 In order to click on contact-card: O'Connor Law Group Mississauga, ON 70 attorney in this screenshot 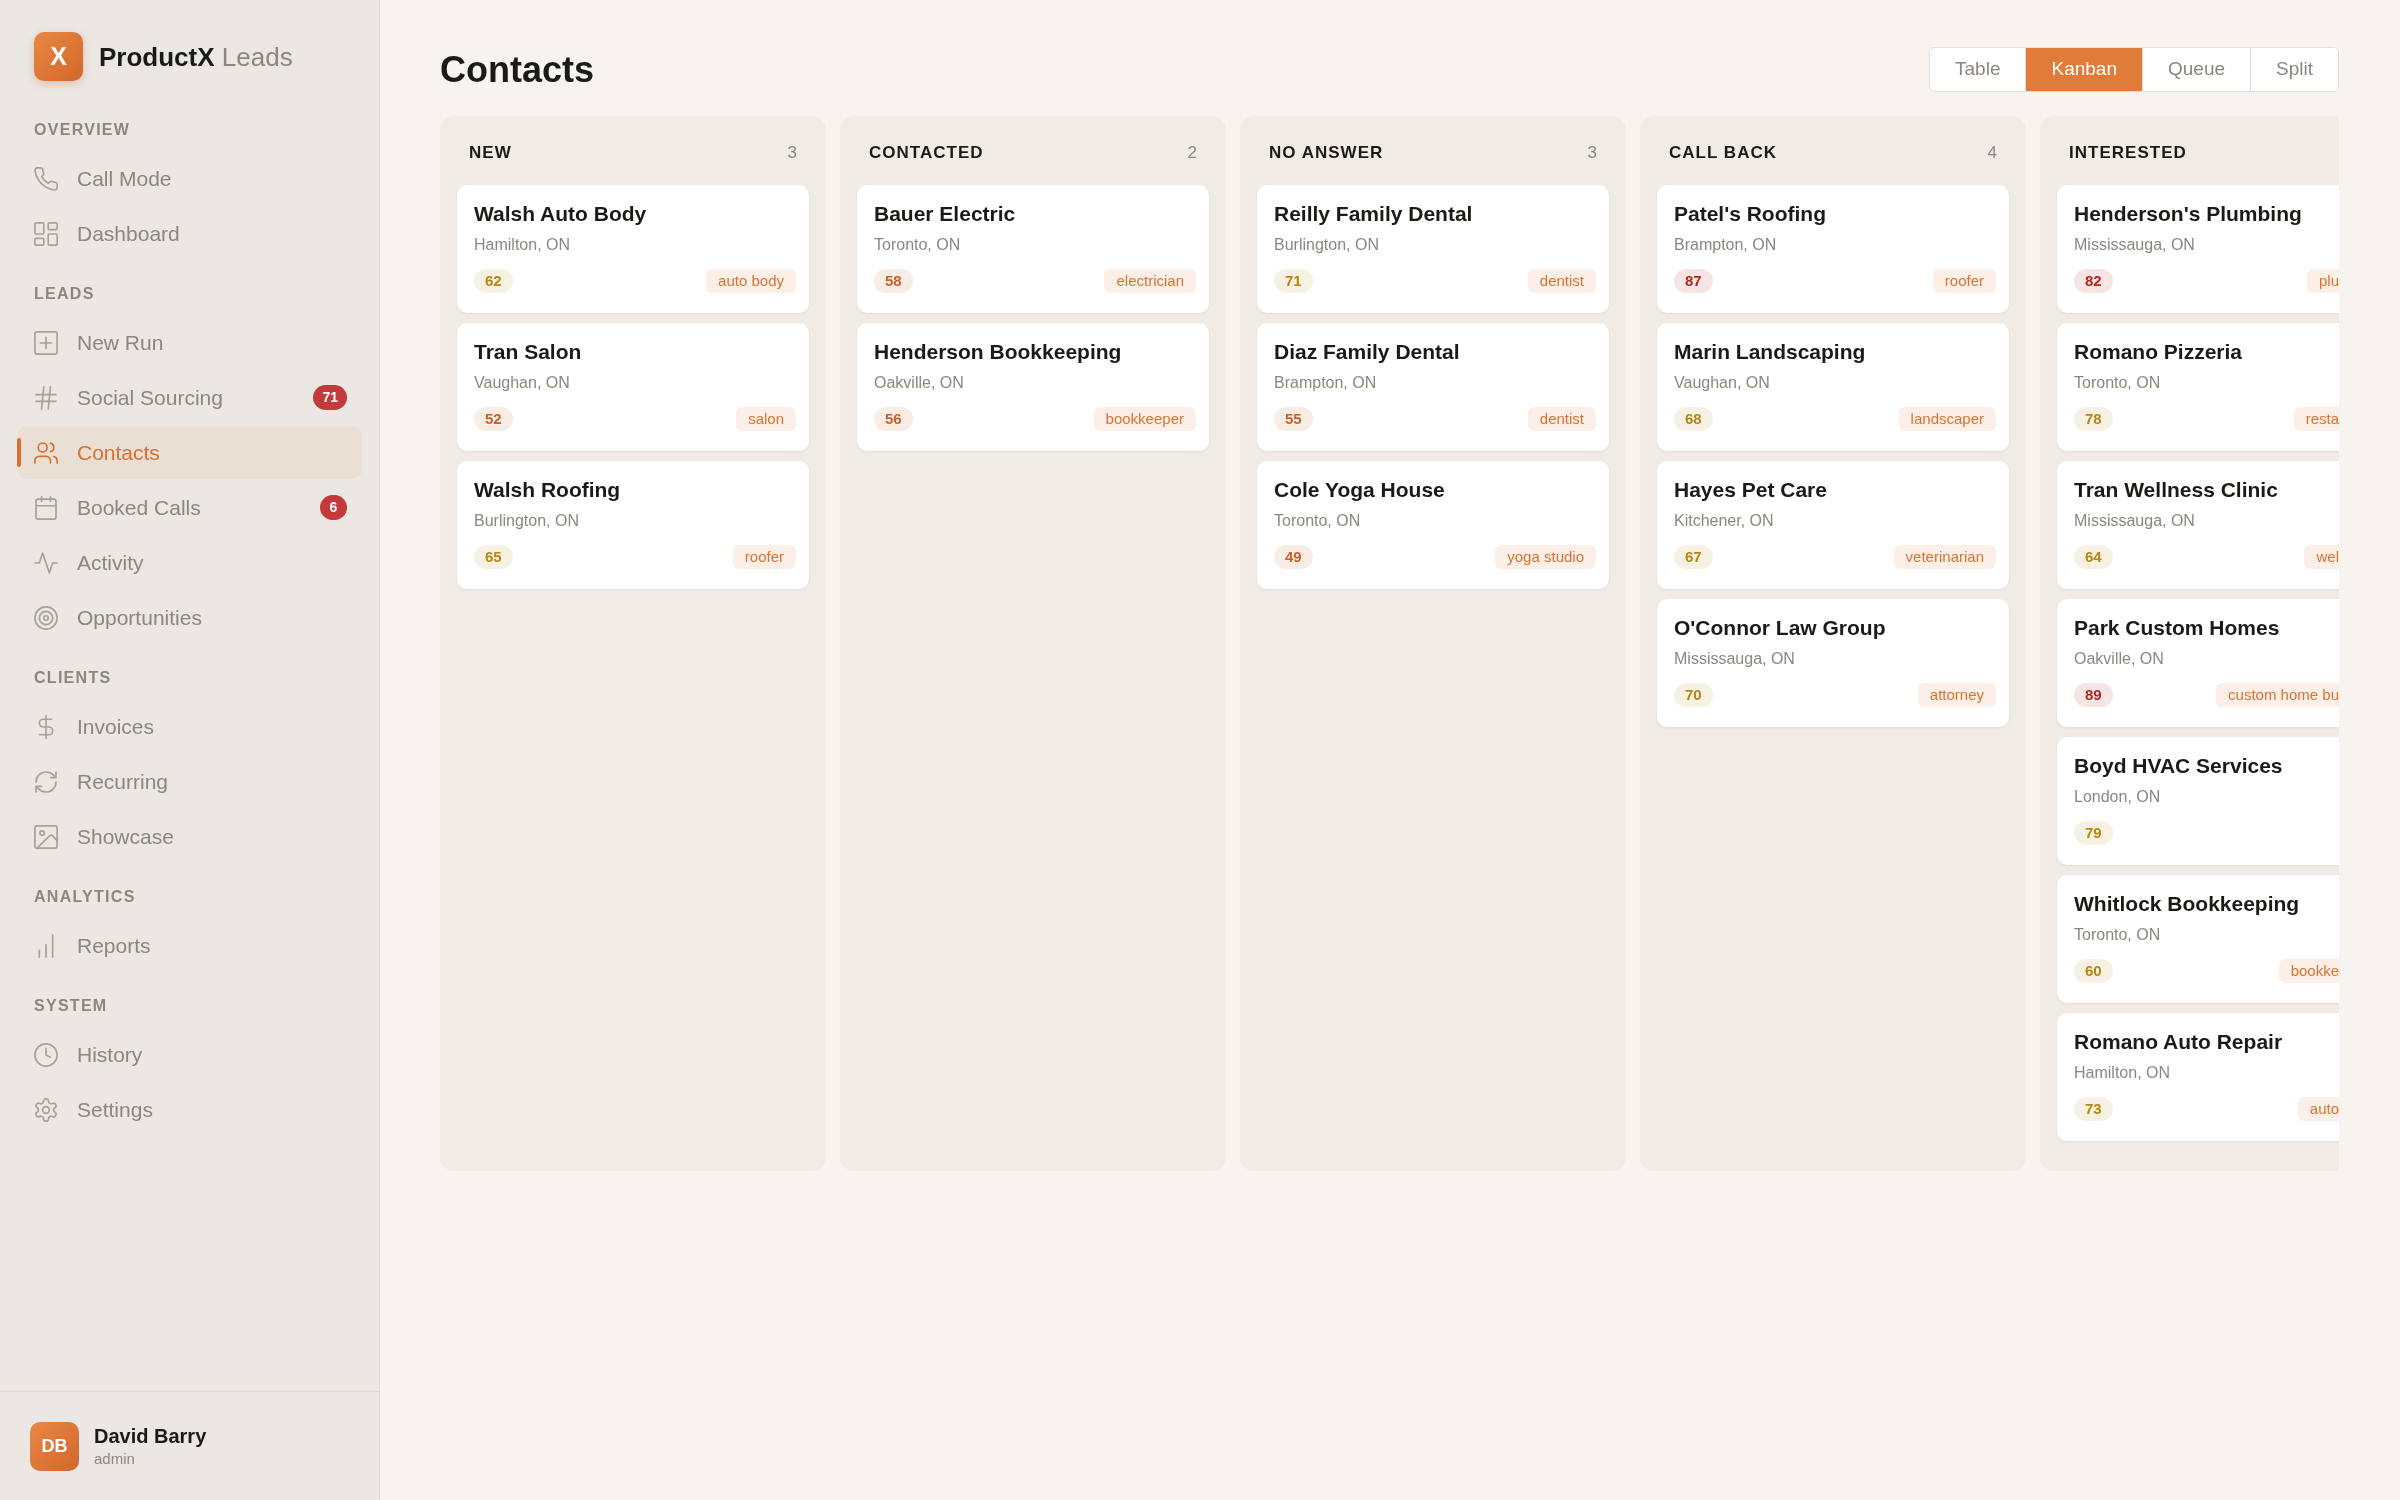, I will do `click(1833, 663)`.